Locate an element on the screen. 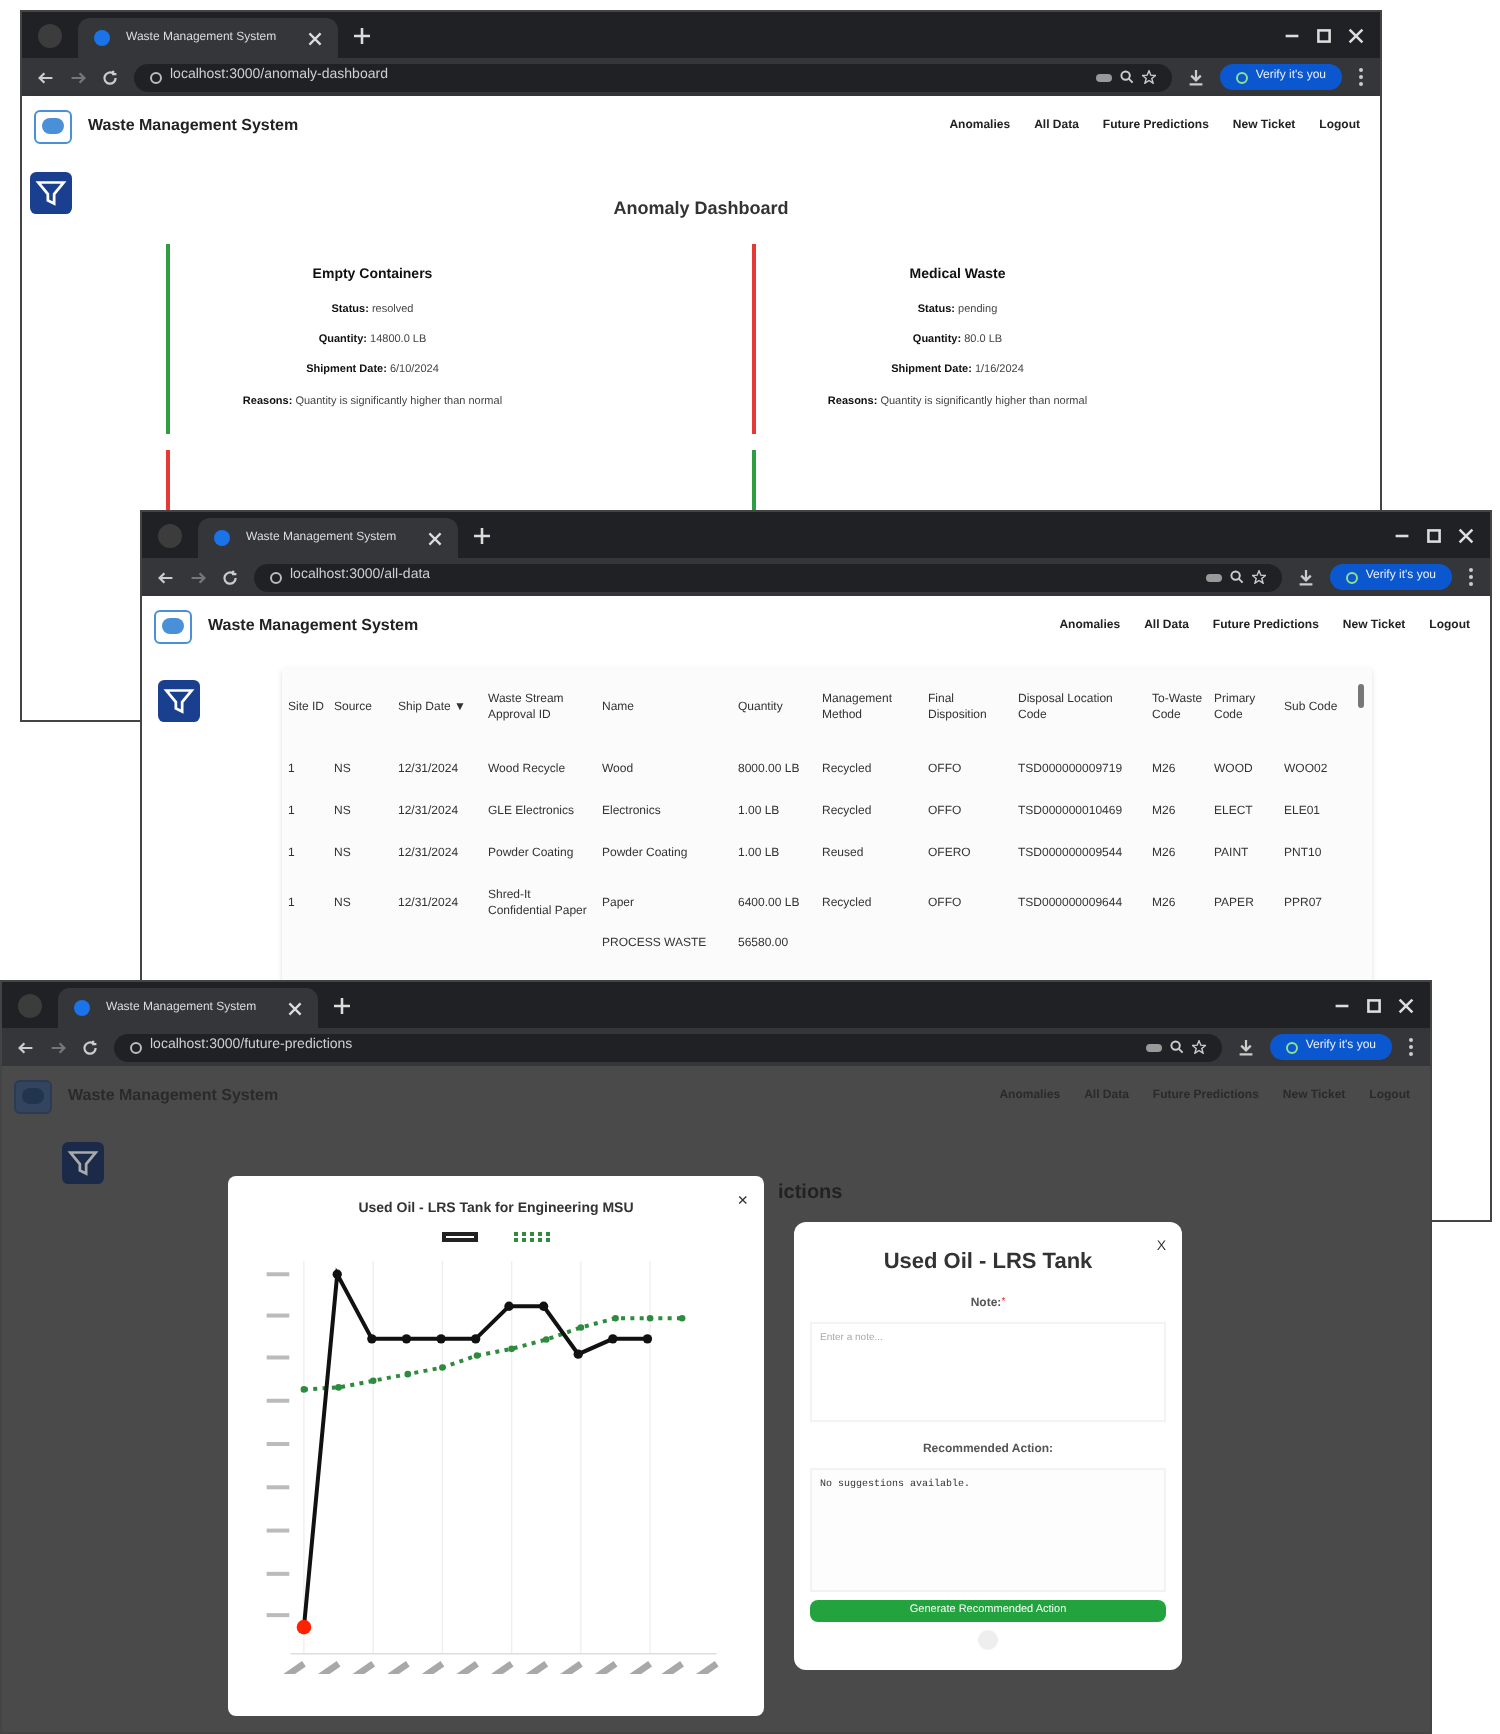  modal-title: Used Oil - LRS Tank is located at coordinates (988, 1263).